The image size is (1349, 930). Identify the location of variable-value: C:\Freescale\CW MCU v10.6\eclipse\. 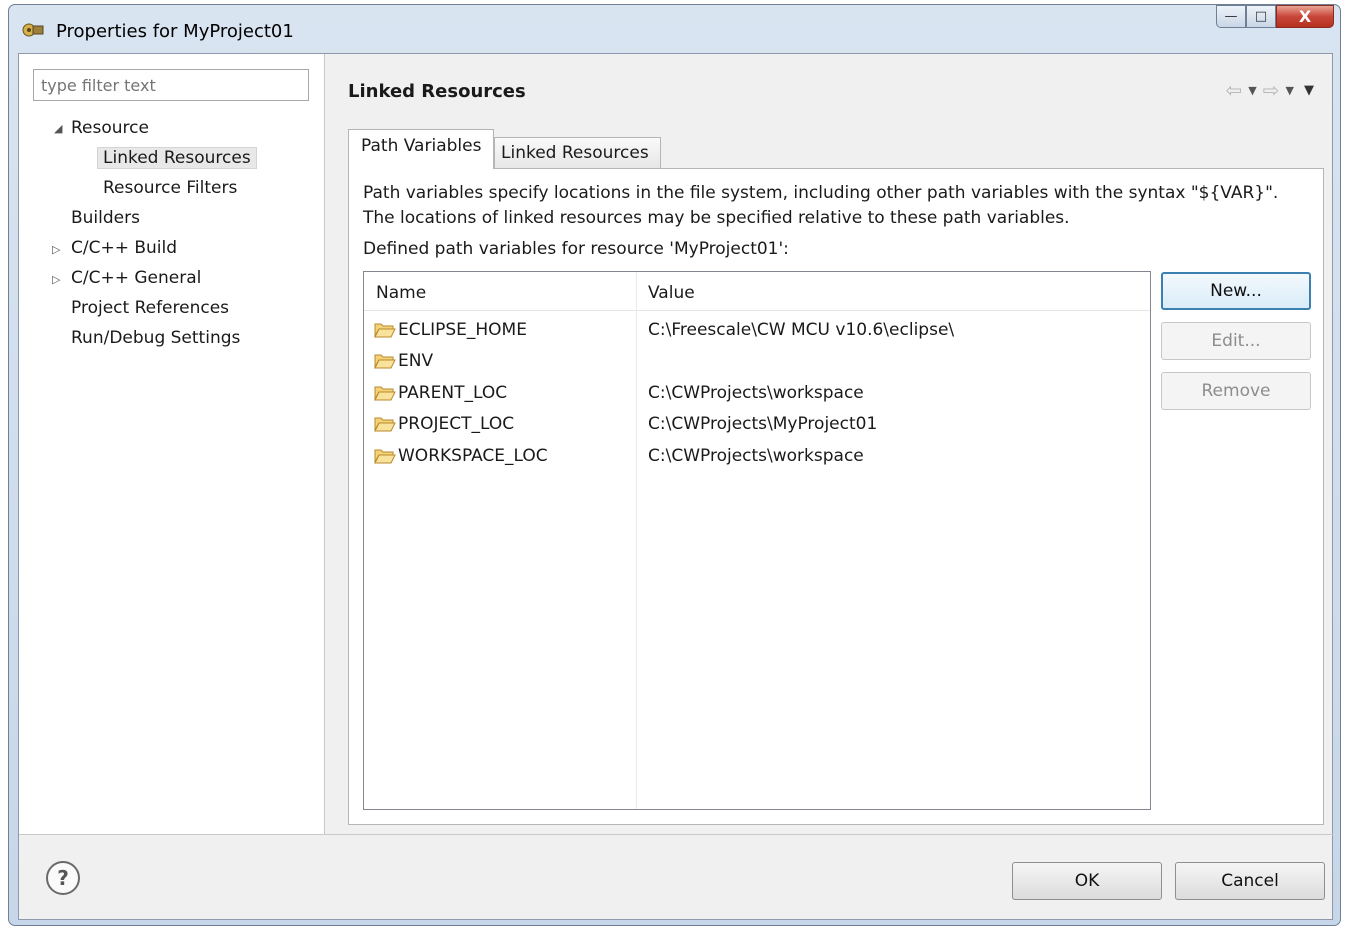
(801, 330).